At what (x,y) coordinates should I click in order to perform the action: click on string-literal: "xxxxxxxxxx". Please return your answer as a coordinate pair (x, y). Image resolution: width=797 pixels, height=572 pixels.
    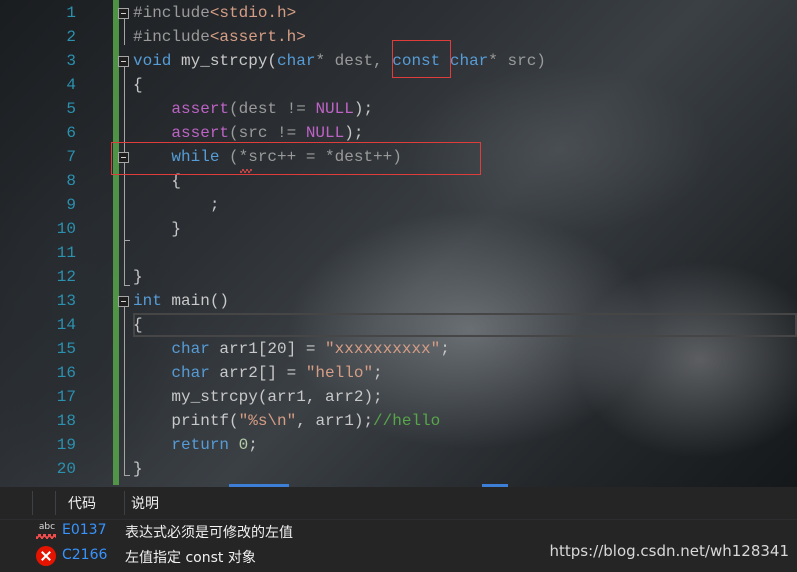
    Looking at the image, I should click on (383, 349).